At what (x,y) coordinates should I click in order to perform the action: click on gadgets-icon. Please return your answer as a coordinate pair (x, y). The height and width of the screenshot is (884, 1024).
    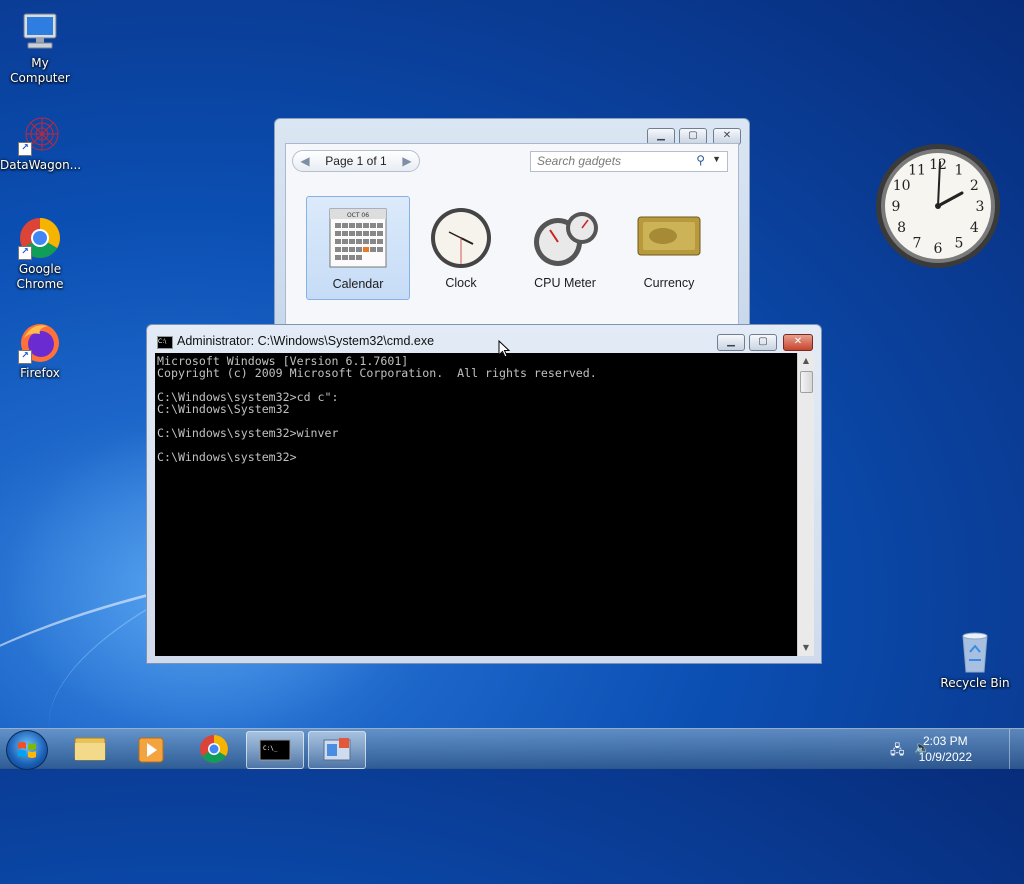
    Looking at the image, I should click on (337, 749).